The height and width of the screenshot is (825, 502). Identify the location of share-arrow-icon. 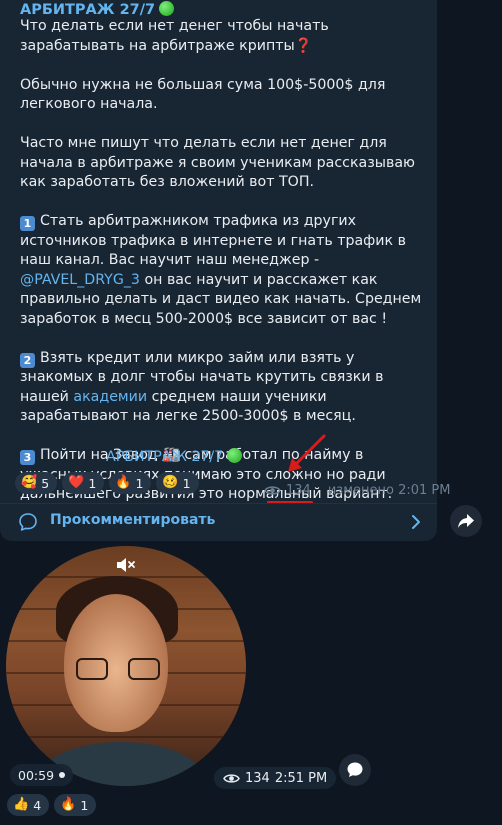
(466, 521).